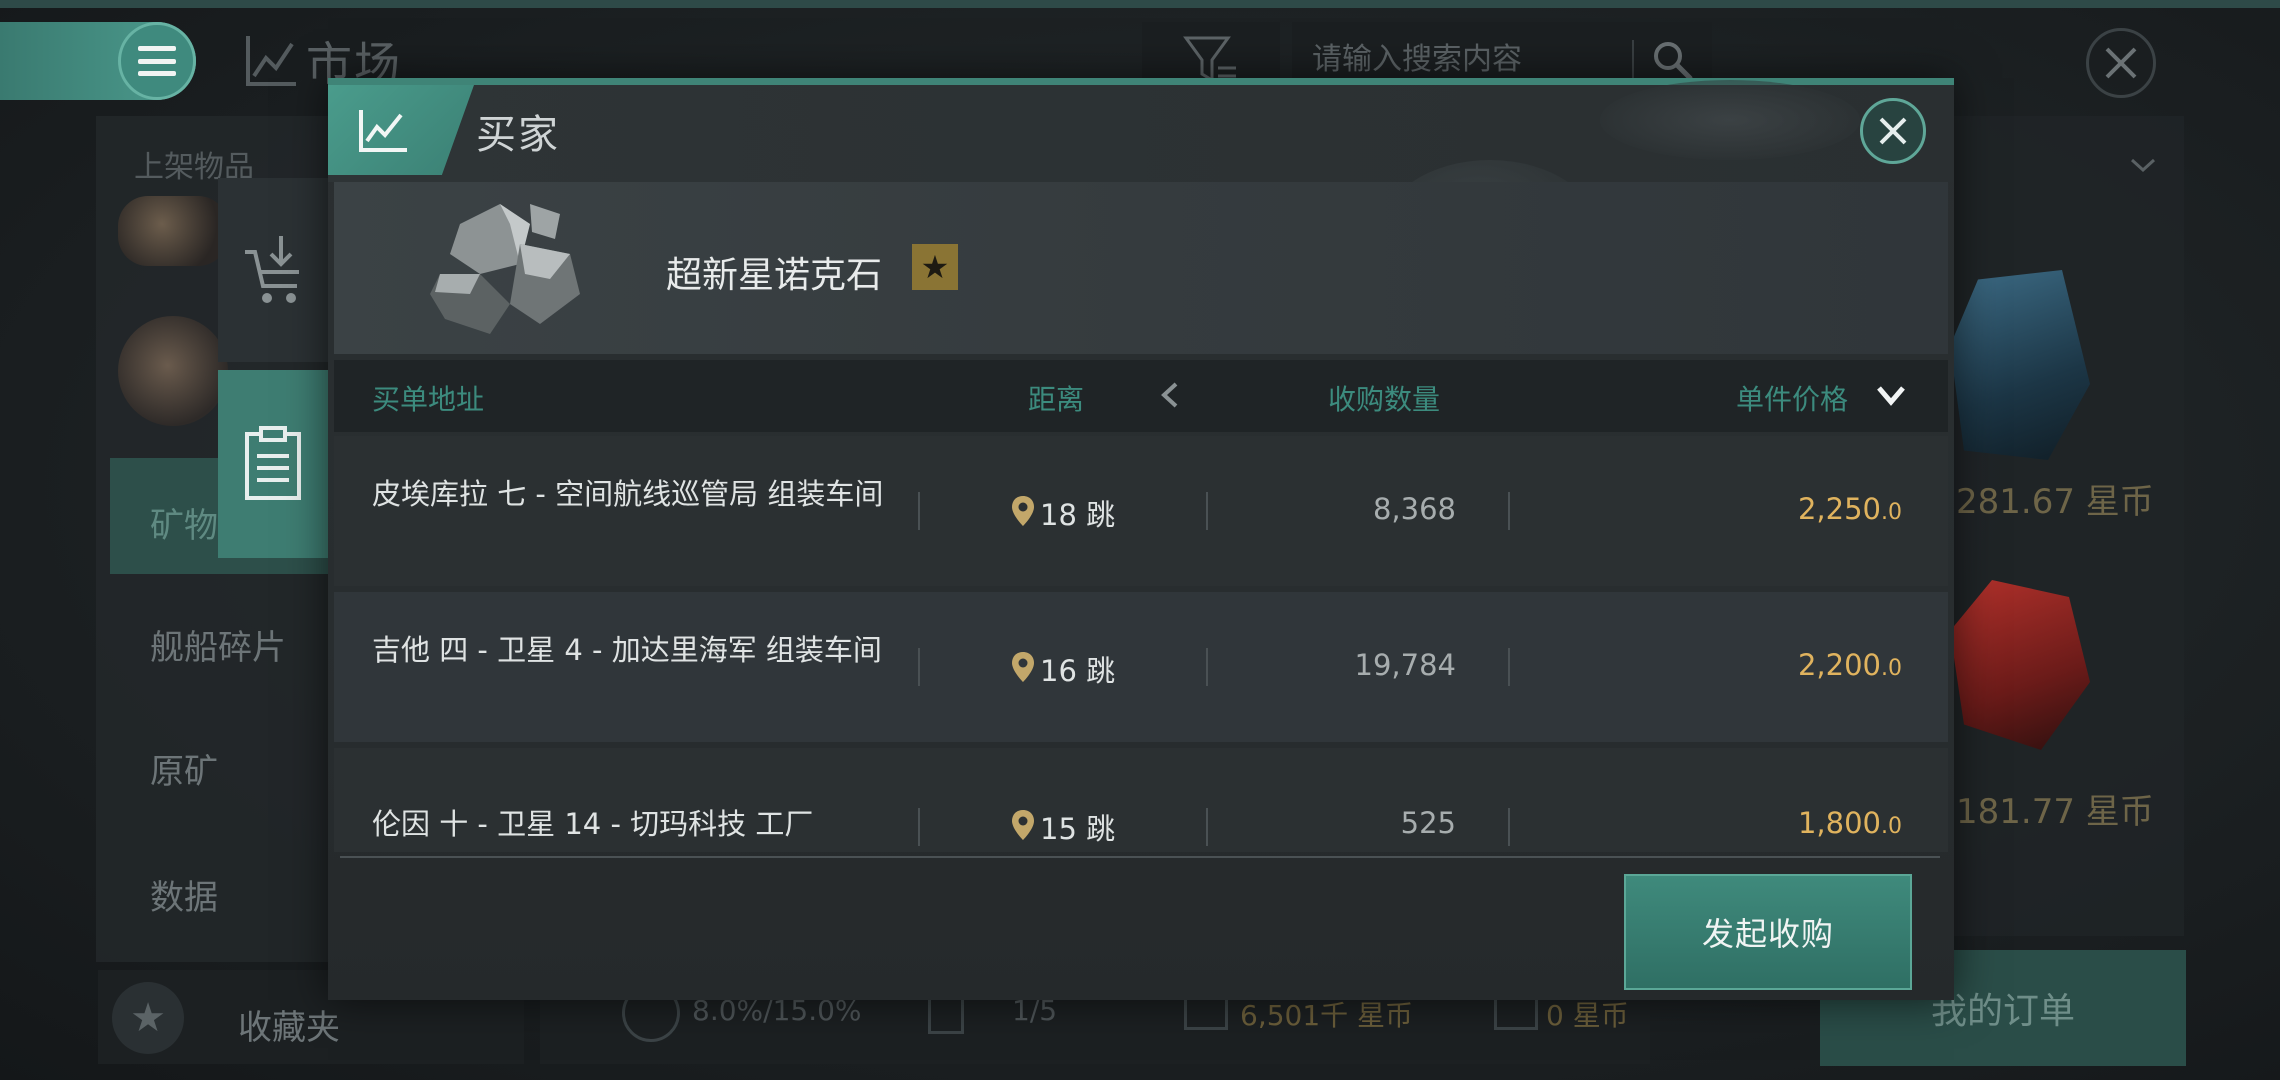 The height and width of the screenshot is (1080, 2280). I want to click on orders-icon, so click(273, 463).